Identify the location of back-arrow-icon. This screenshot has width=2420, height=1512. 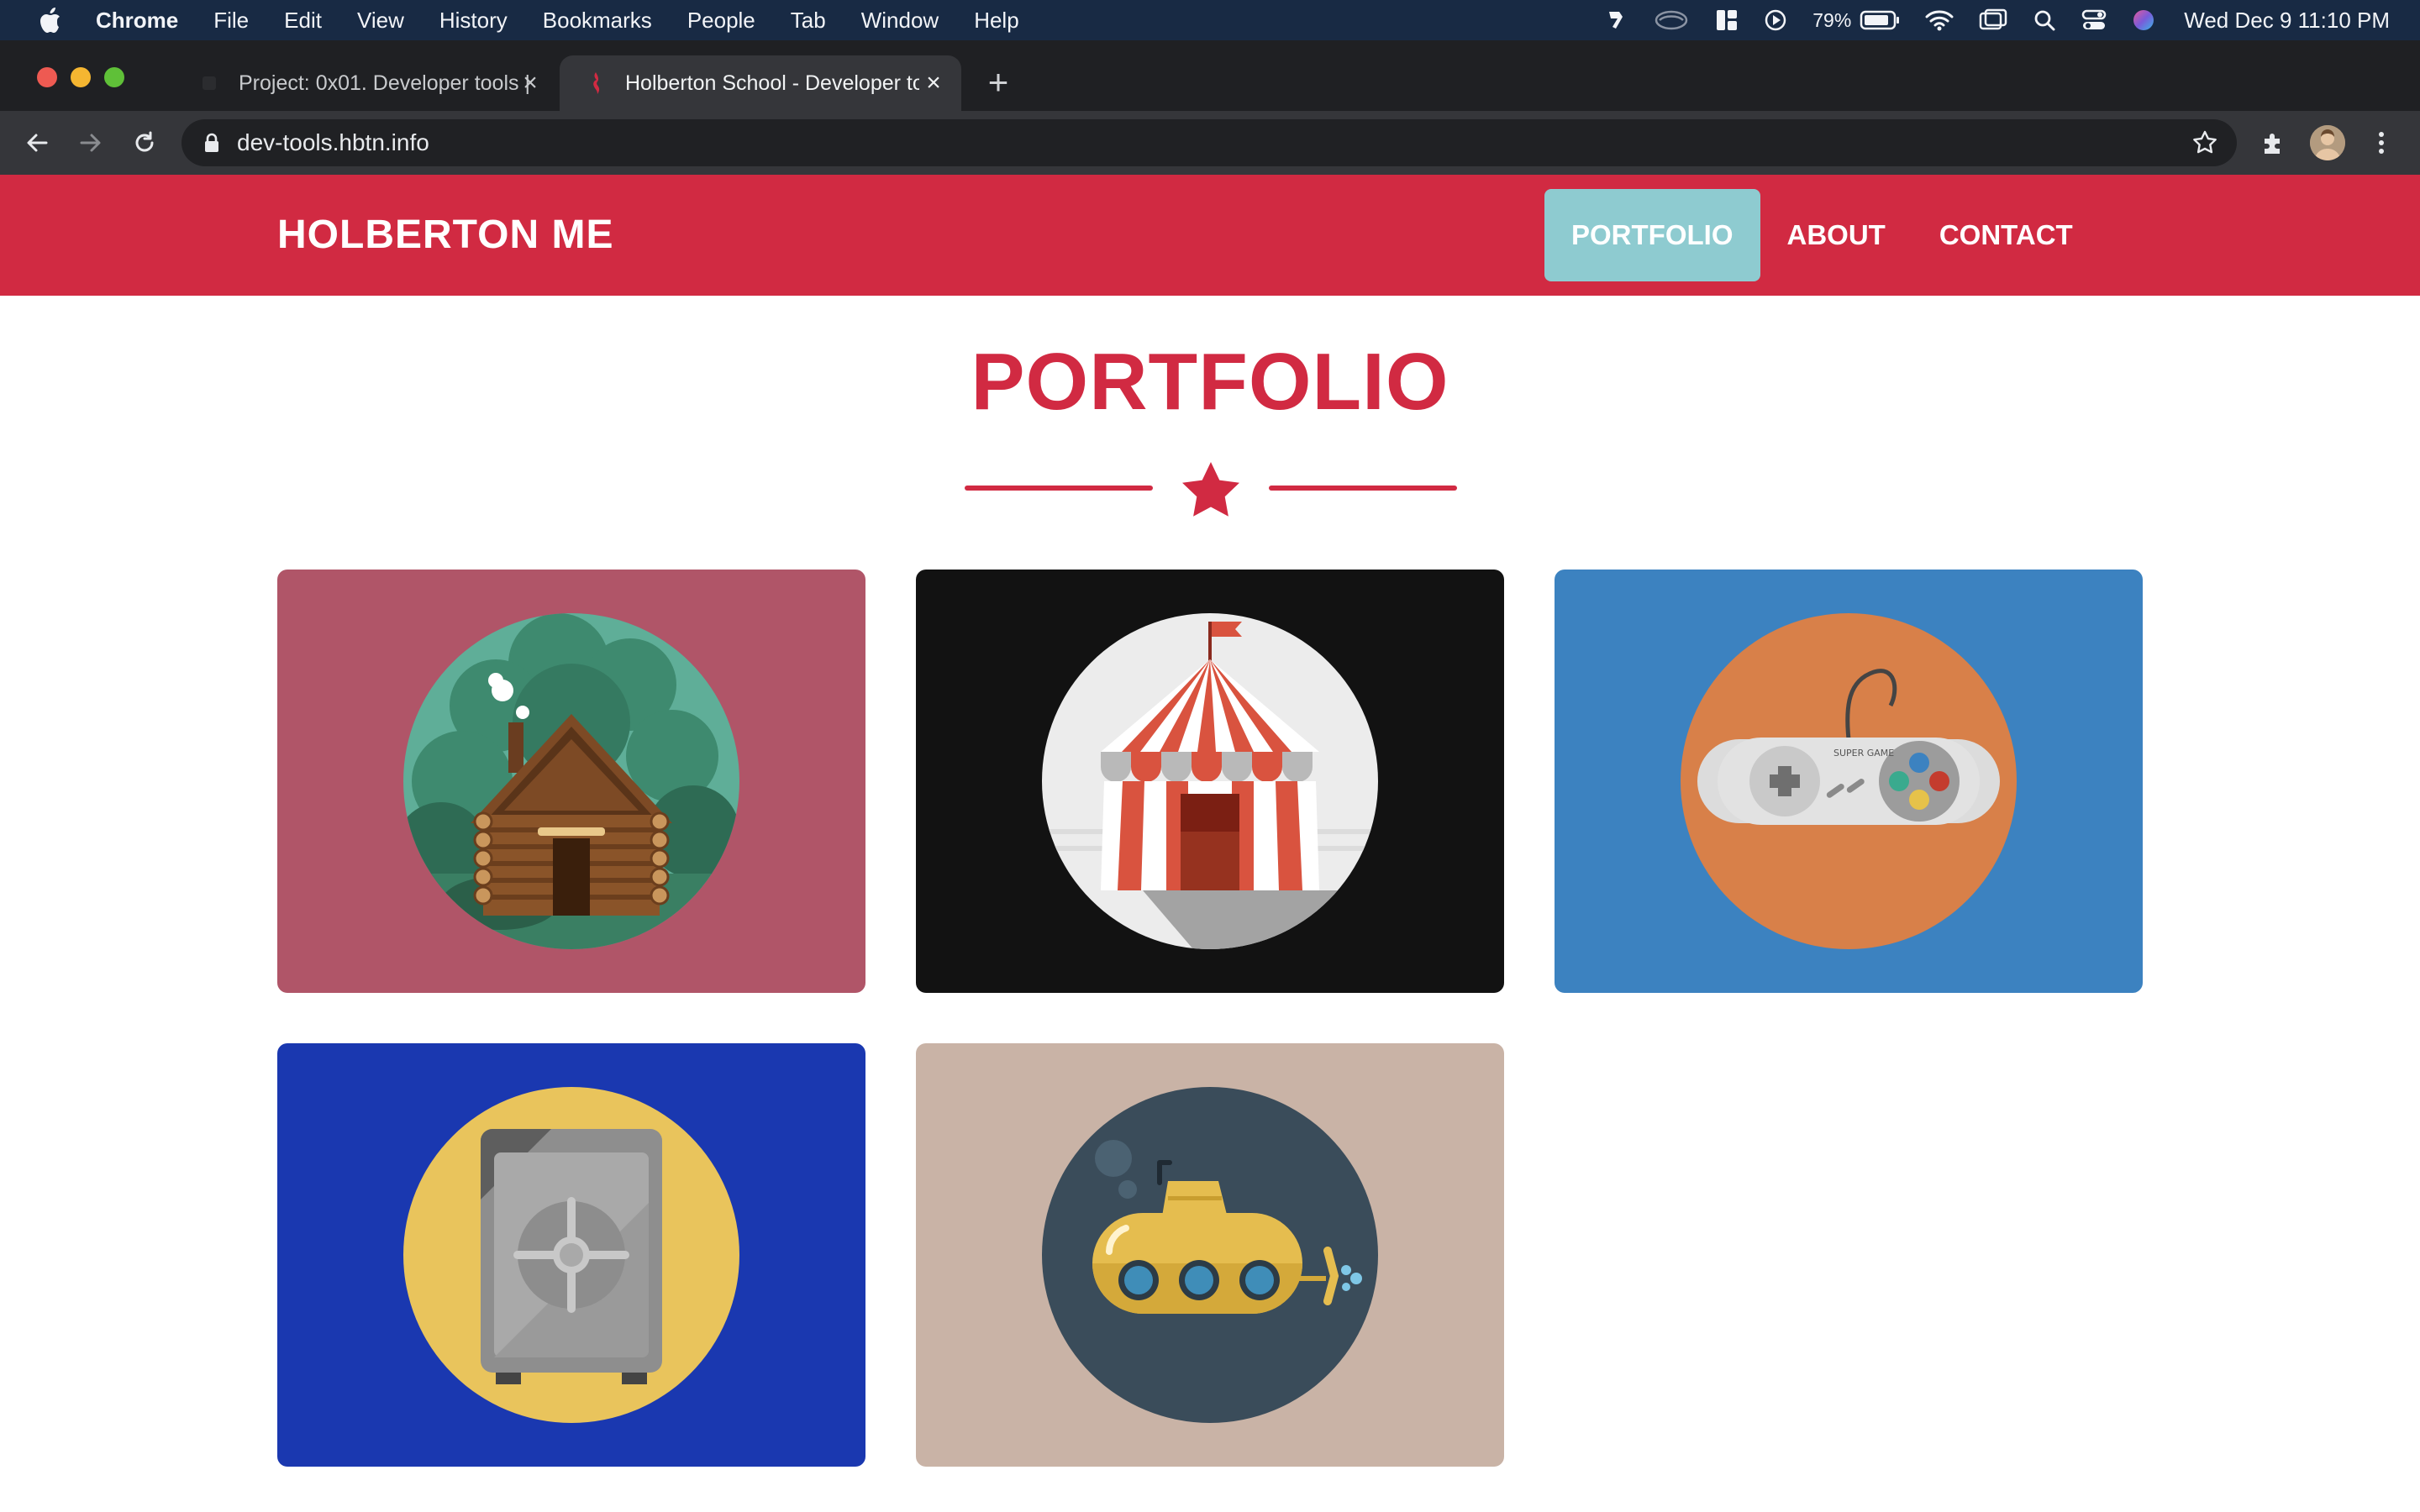
(37, 143).